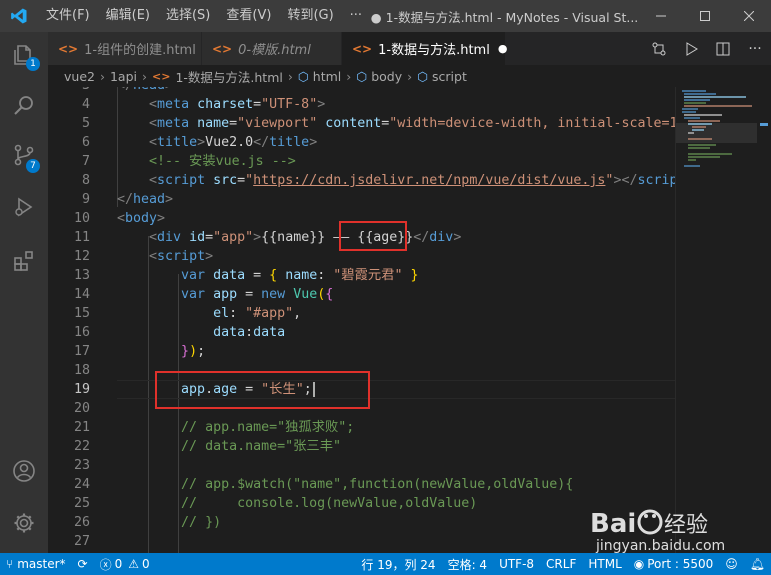 The width and height of the screenshot is (771, 575). Describe the element at coordinates (81, 275) in the screenshot. I see `line-number: 13` at that location.